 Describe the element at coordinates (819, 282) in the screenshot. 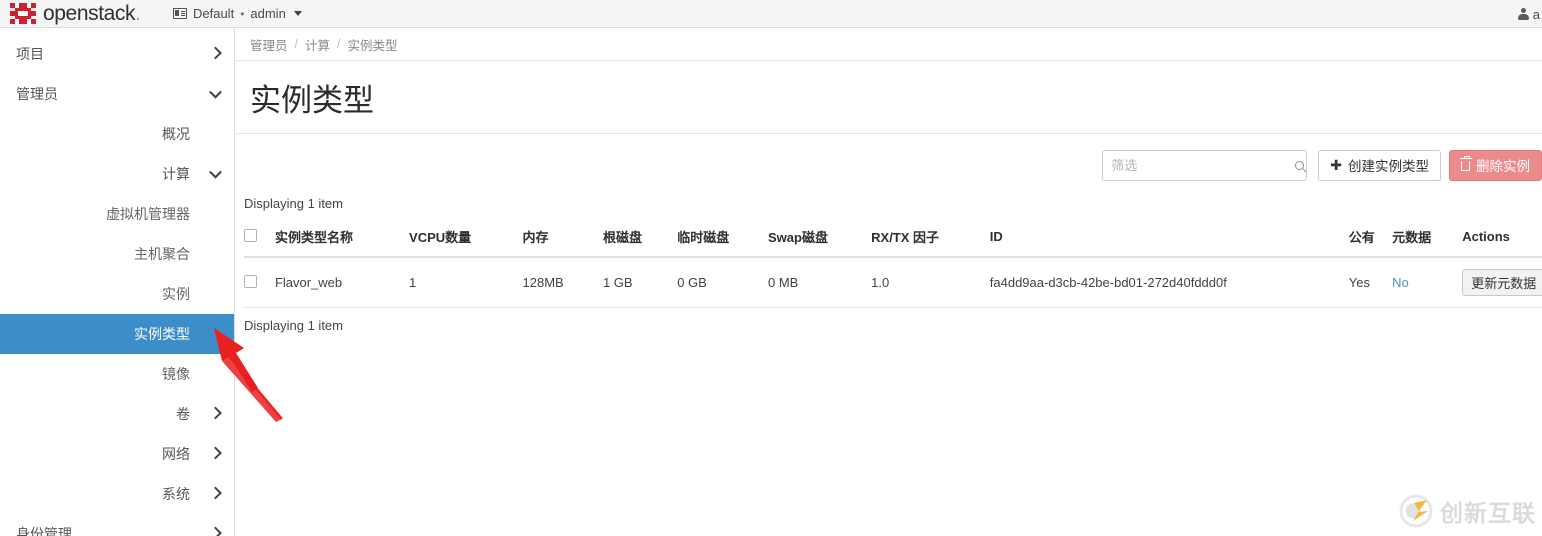

I see `swap-disk: 0 MB` at that location.